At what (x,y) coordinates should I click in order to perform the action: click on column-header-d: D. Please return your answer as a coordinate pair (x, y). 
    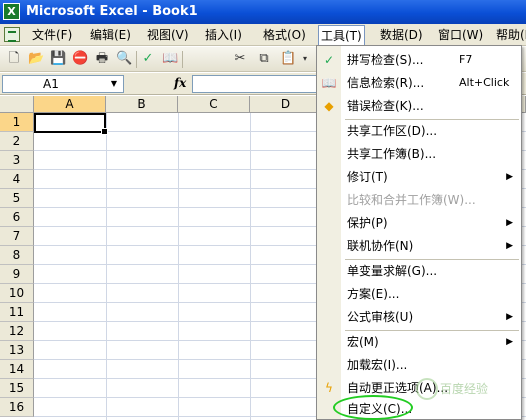
    Looking at the image, I should click on (286, 104).